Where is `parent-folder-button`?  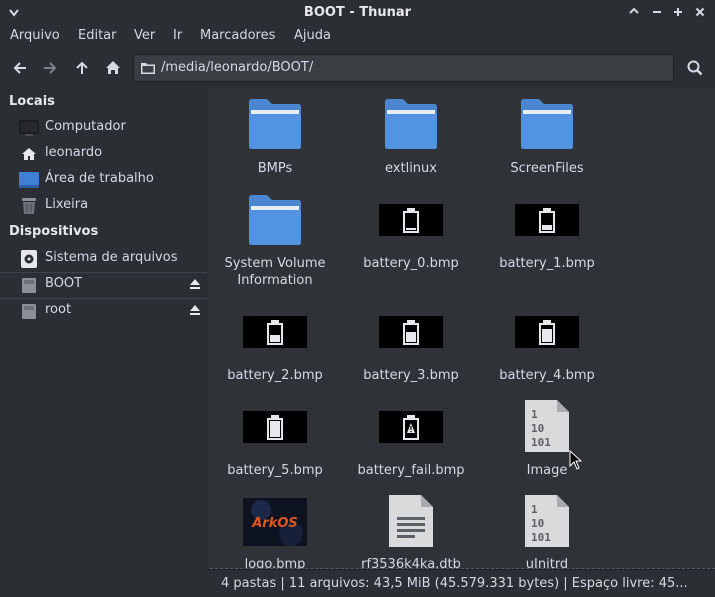
parent-folder-button is located at coordinates (82, 68).